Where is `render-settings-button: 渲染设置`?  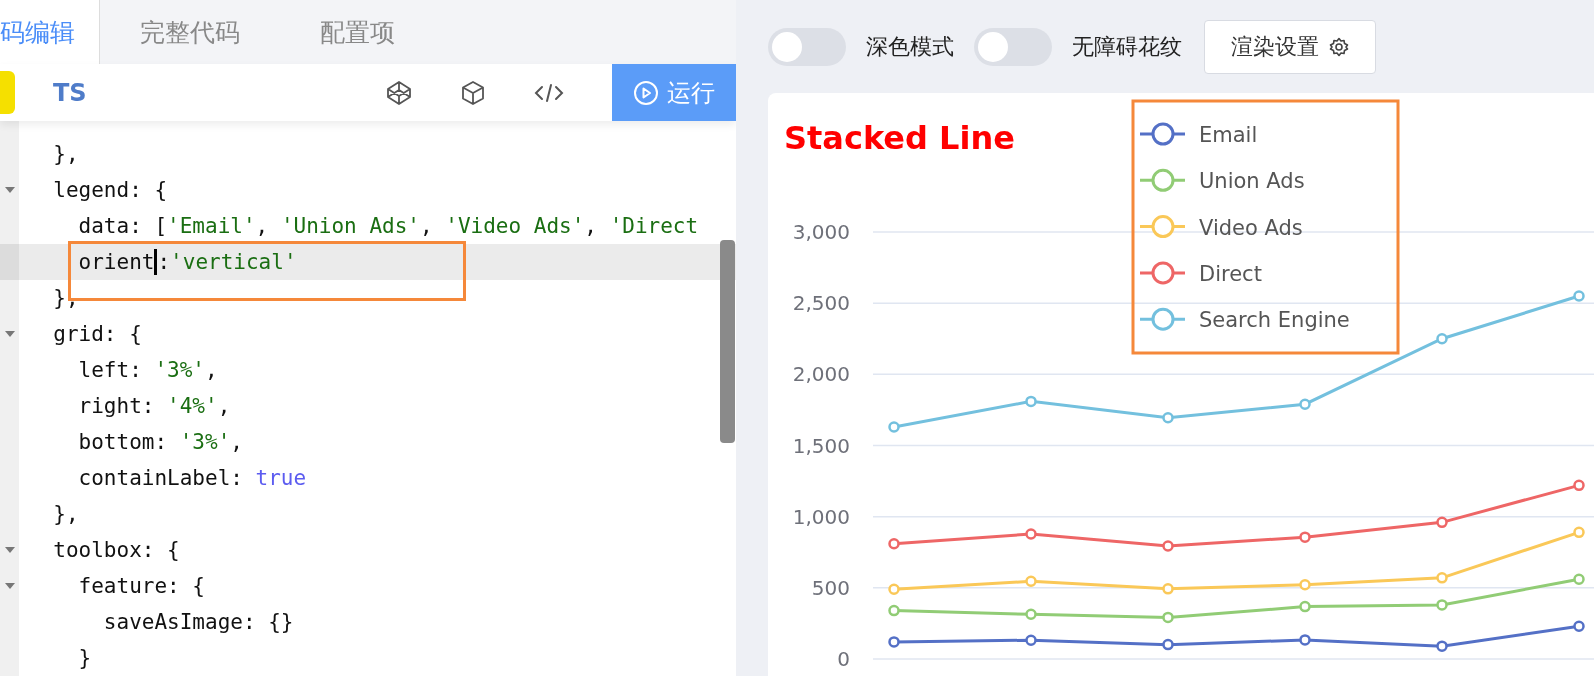
render-settings-button: 渲染设置 is located at coordinates (1290, 46).